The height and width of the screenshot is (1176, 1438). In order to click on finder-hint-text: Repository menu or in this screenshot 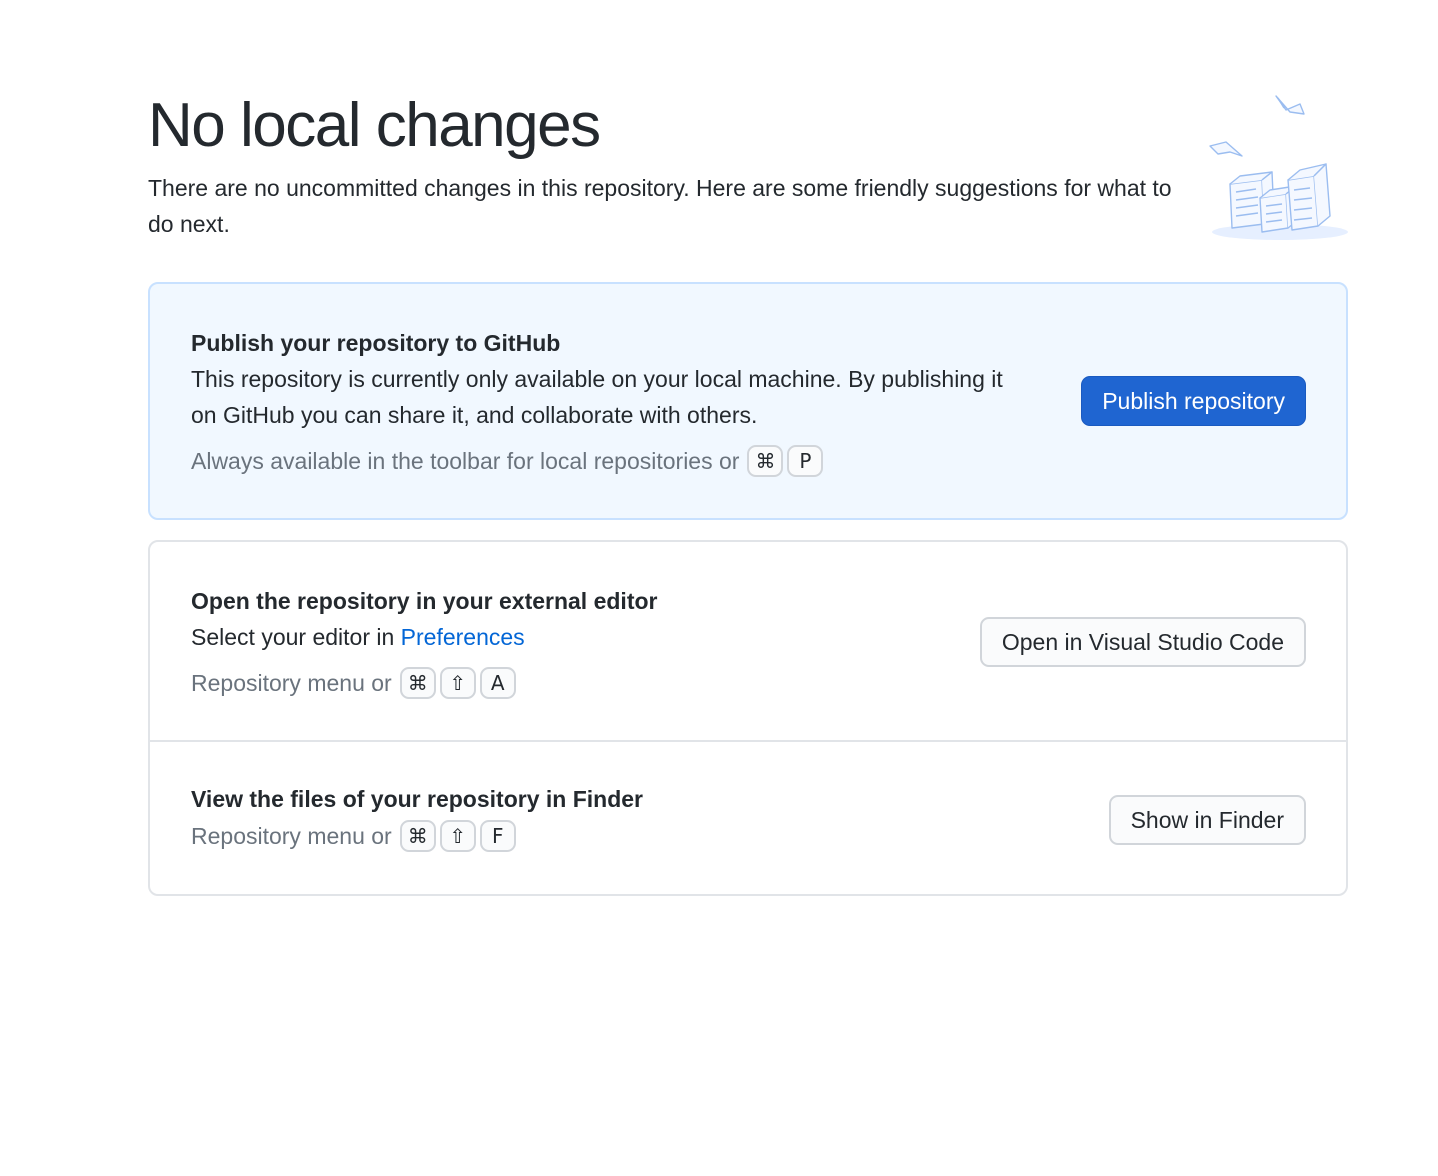, I will do `click(291, 836)`.